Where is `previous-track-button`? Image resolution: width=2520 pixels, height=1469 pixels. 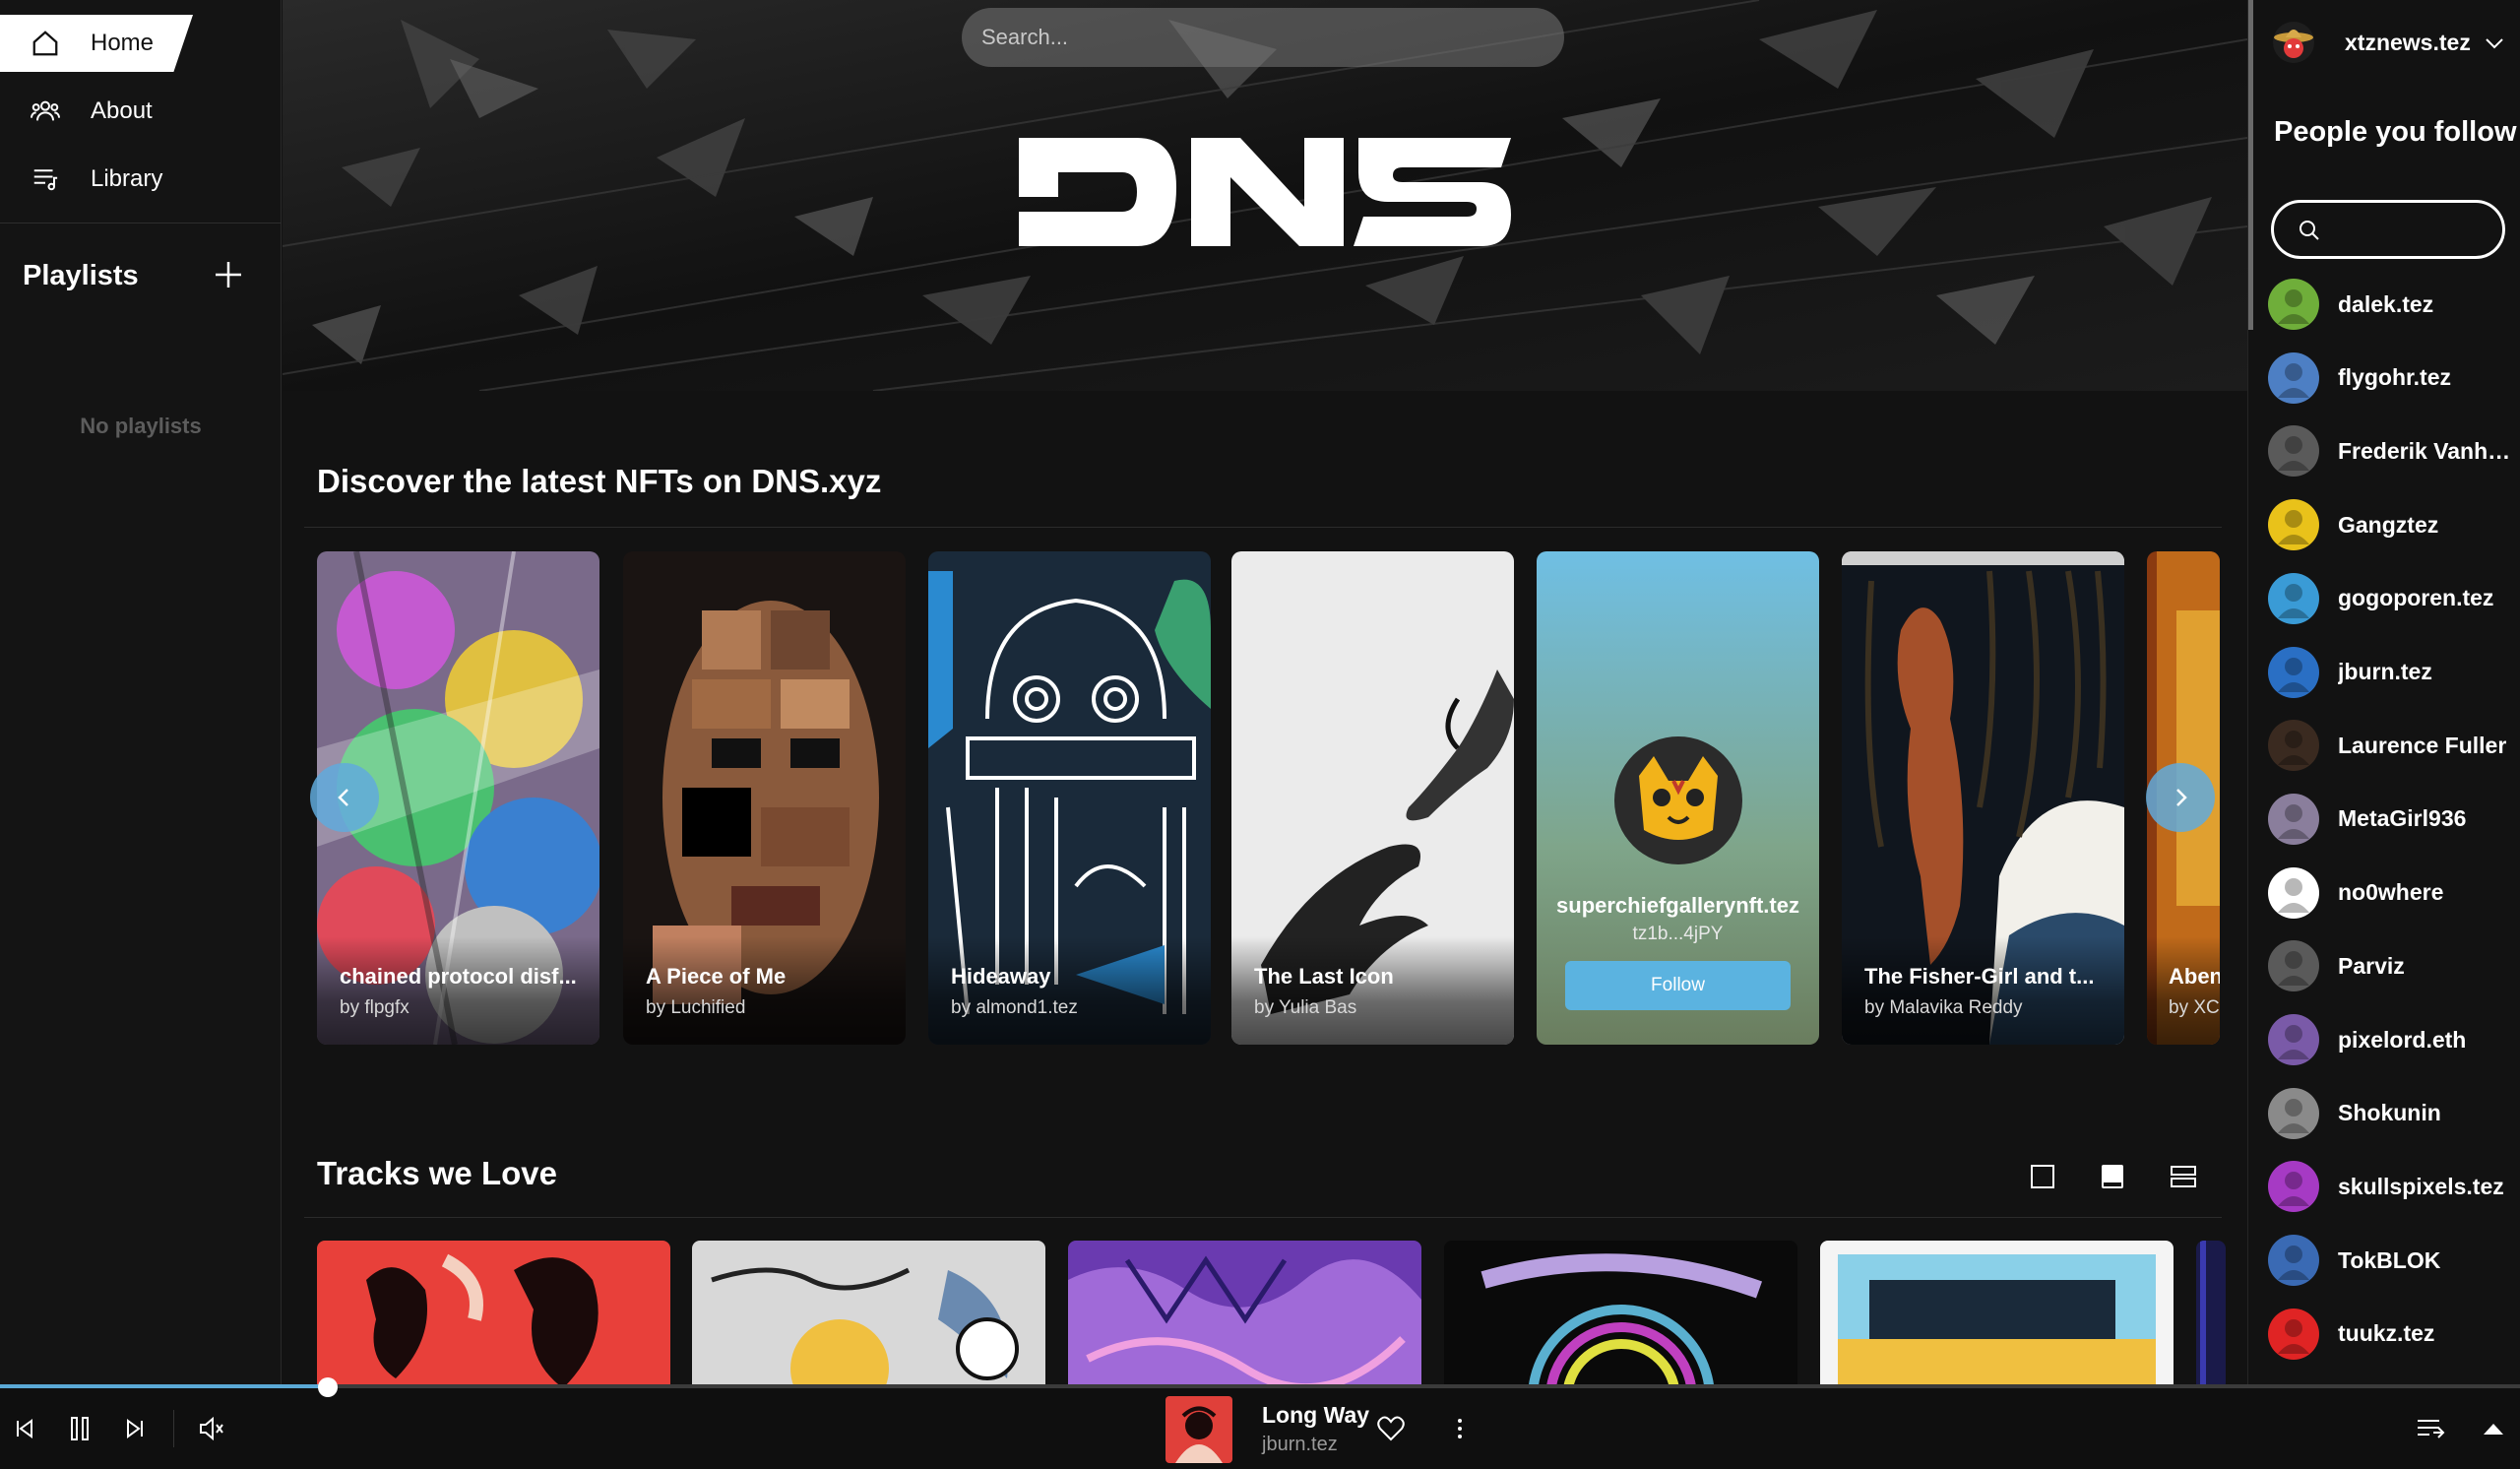 previous-track-button is located at coordinates (24, 1428).